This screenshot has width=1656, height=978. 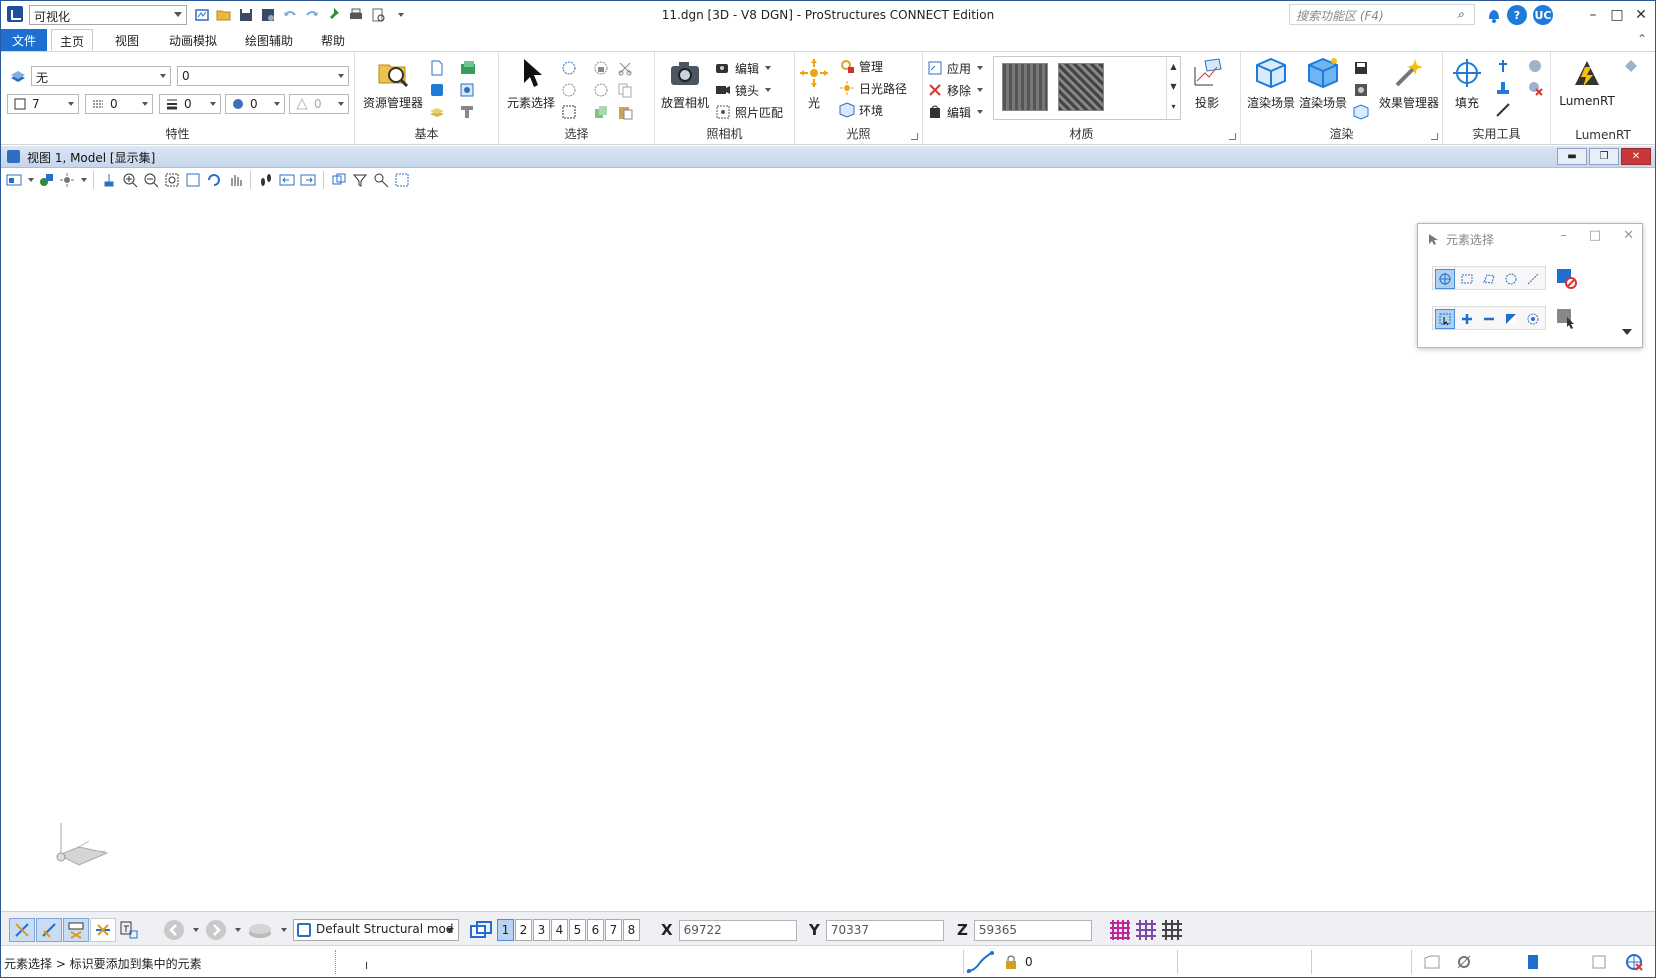 I want to click on grid-purple-icon, so click(x=1146, y=930).